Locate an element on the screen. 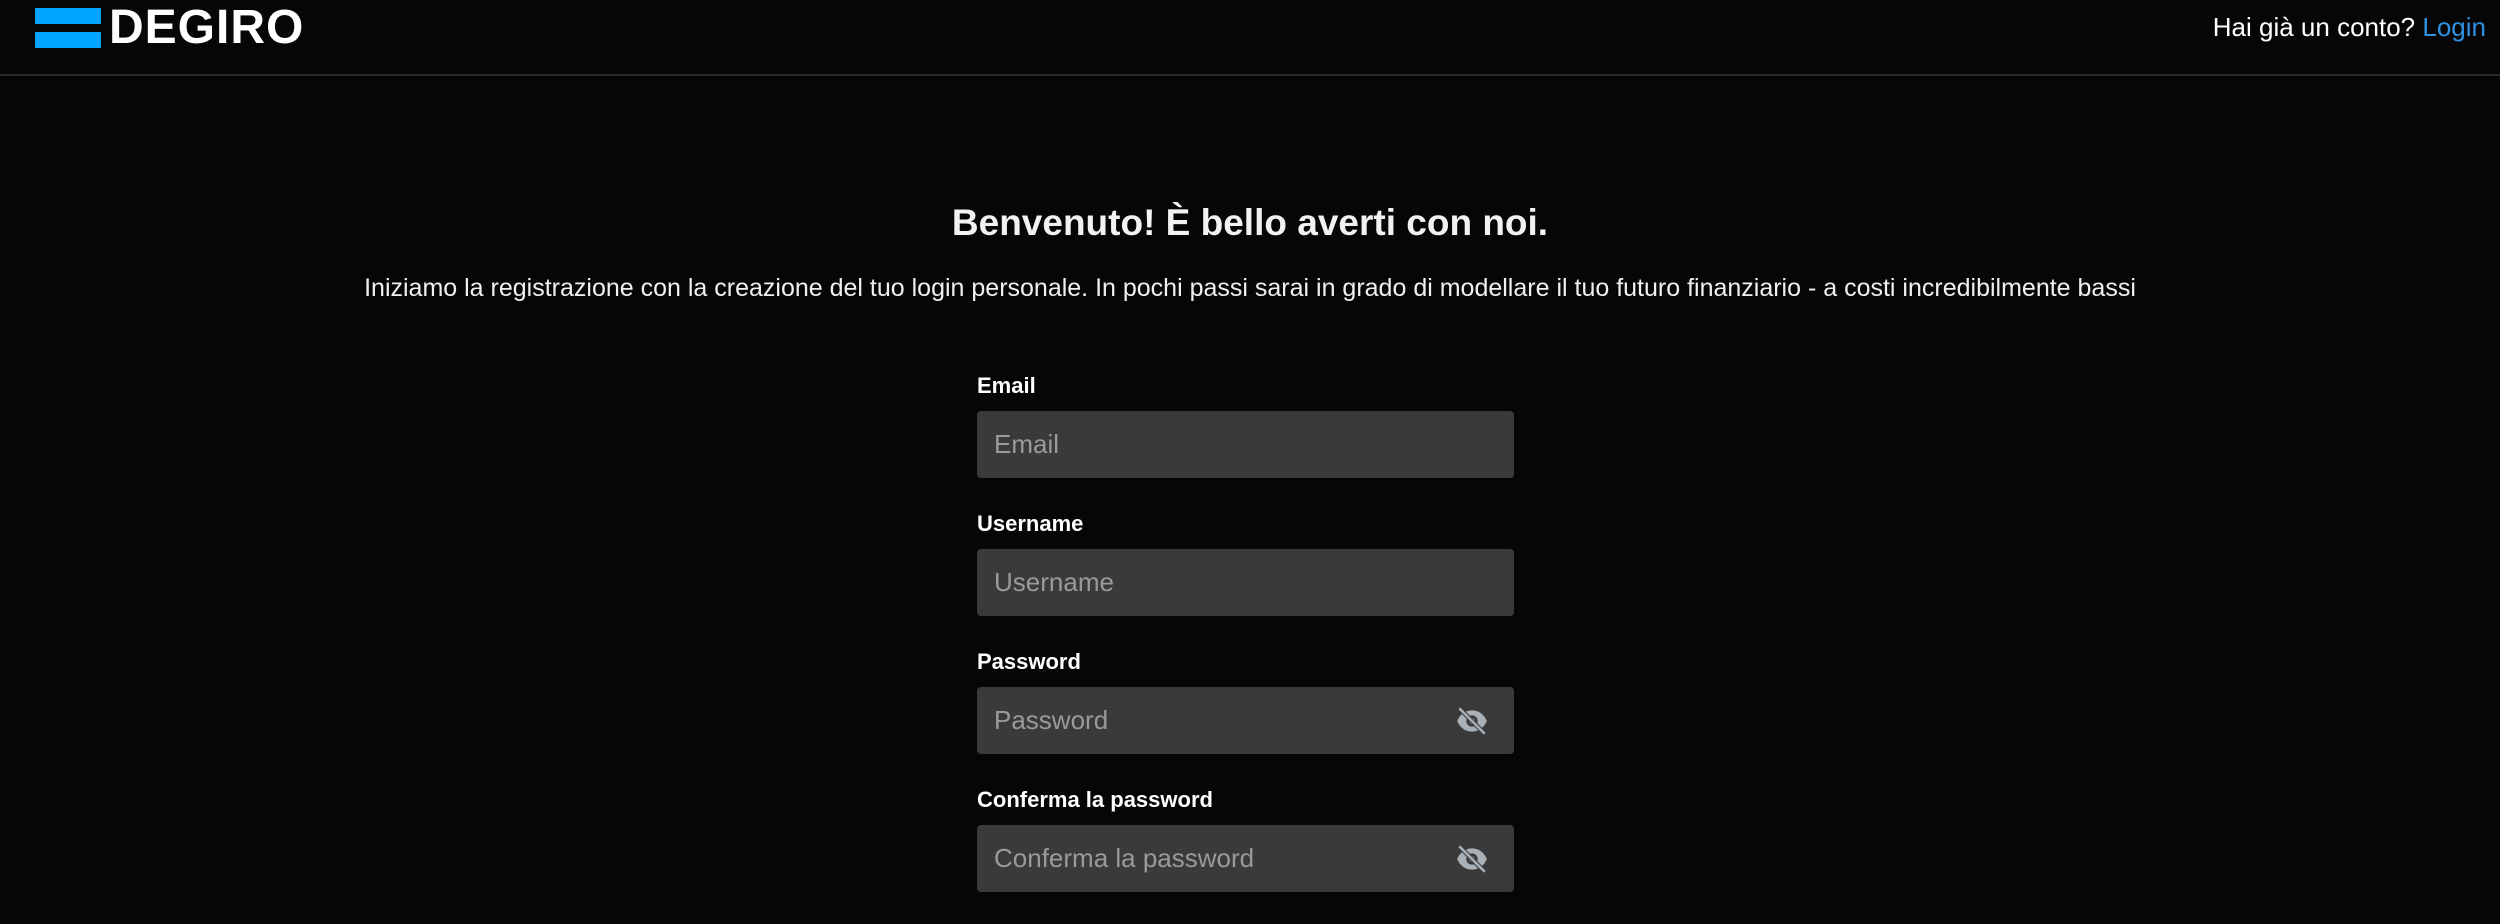 Image resolution: width=2500 pixels, height=924 pixels. email-input-box is located at coordinates (1245, 444).